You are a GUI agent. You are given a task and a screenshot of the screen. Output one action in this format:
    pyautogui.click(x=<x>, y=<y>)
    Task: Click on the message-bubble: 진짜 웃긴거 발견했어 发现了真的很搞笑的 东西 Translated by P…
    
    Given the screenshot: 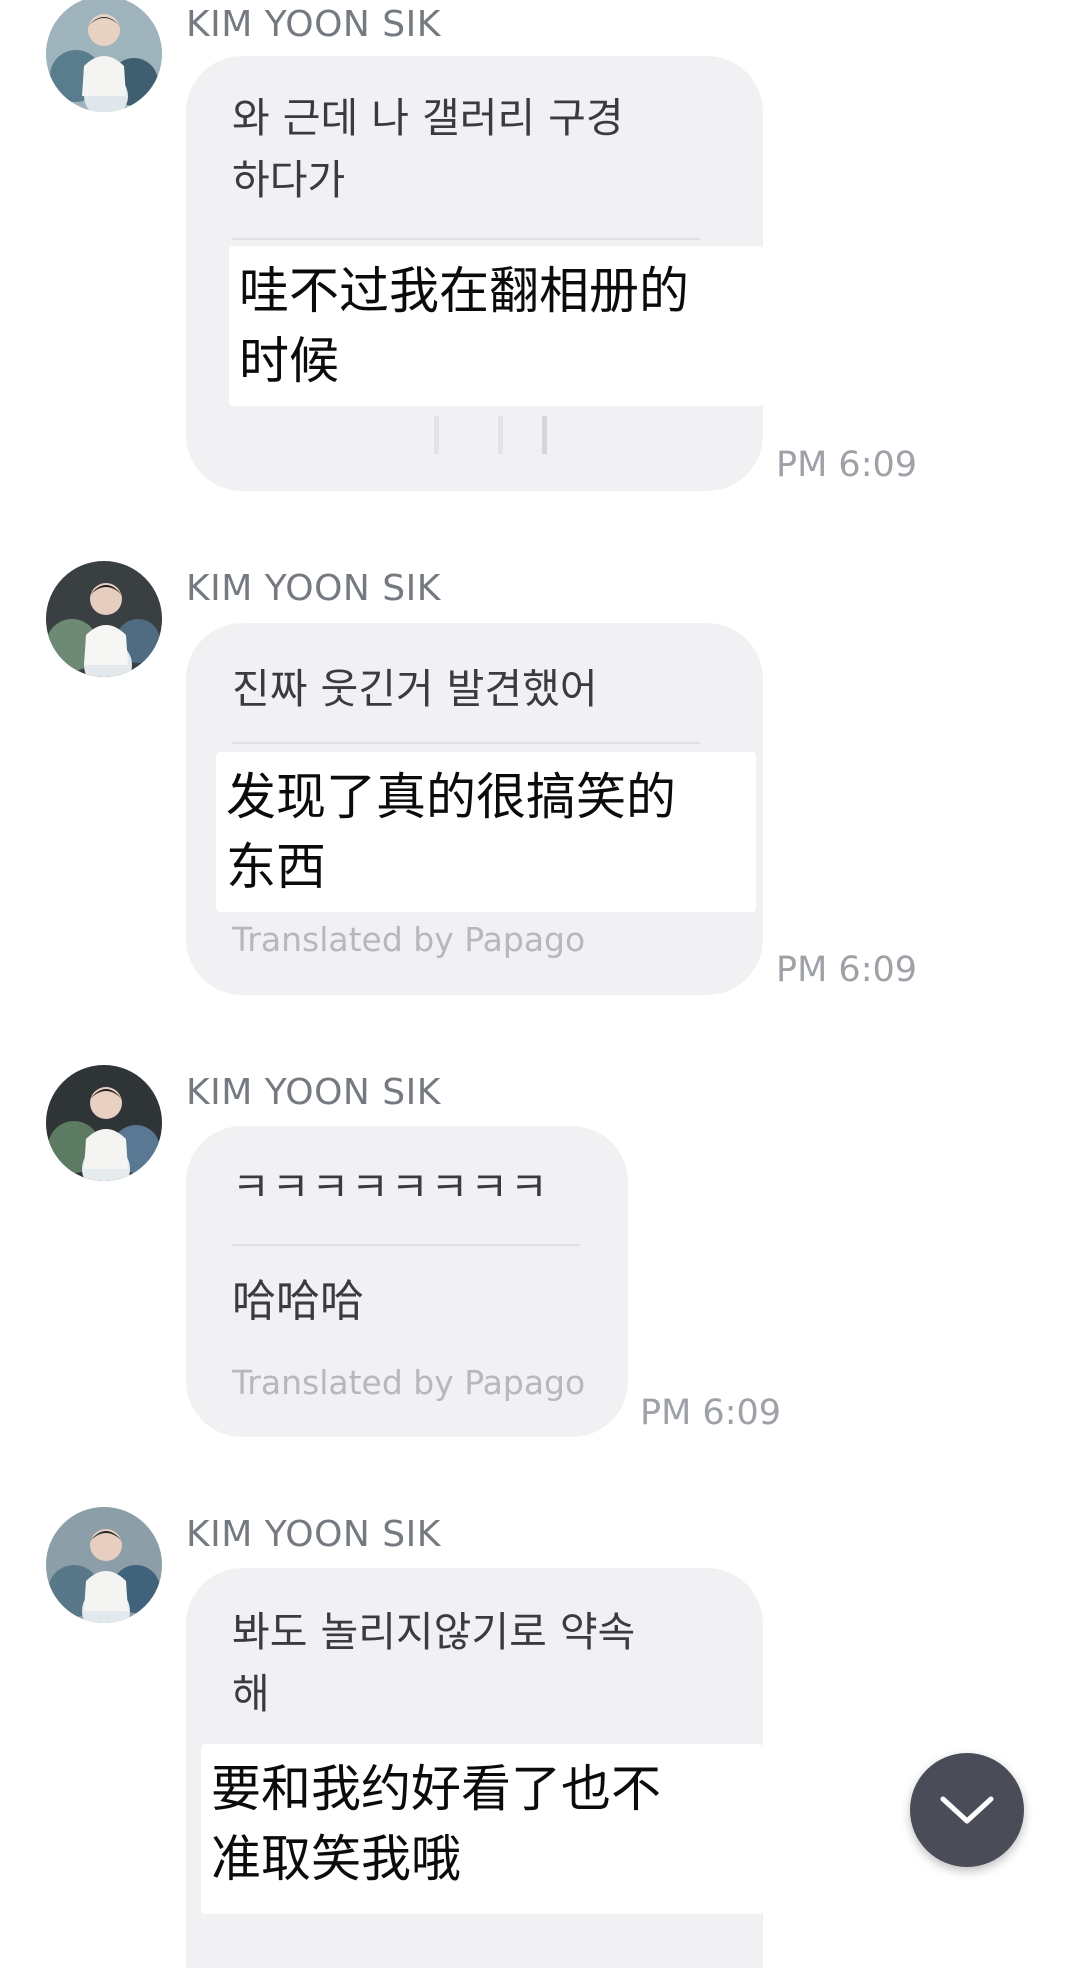 What is the action you would take?
    pyautogui.click(x=474, y=809)
    